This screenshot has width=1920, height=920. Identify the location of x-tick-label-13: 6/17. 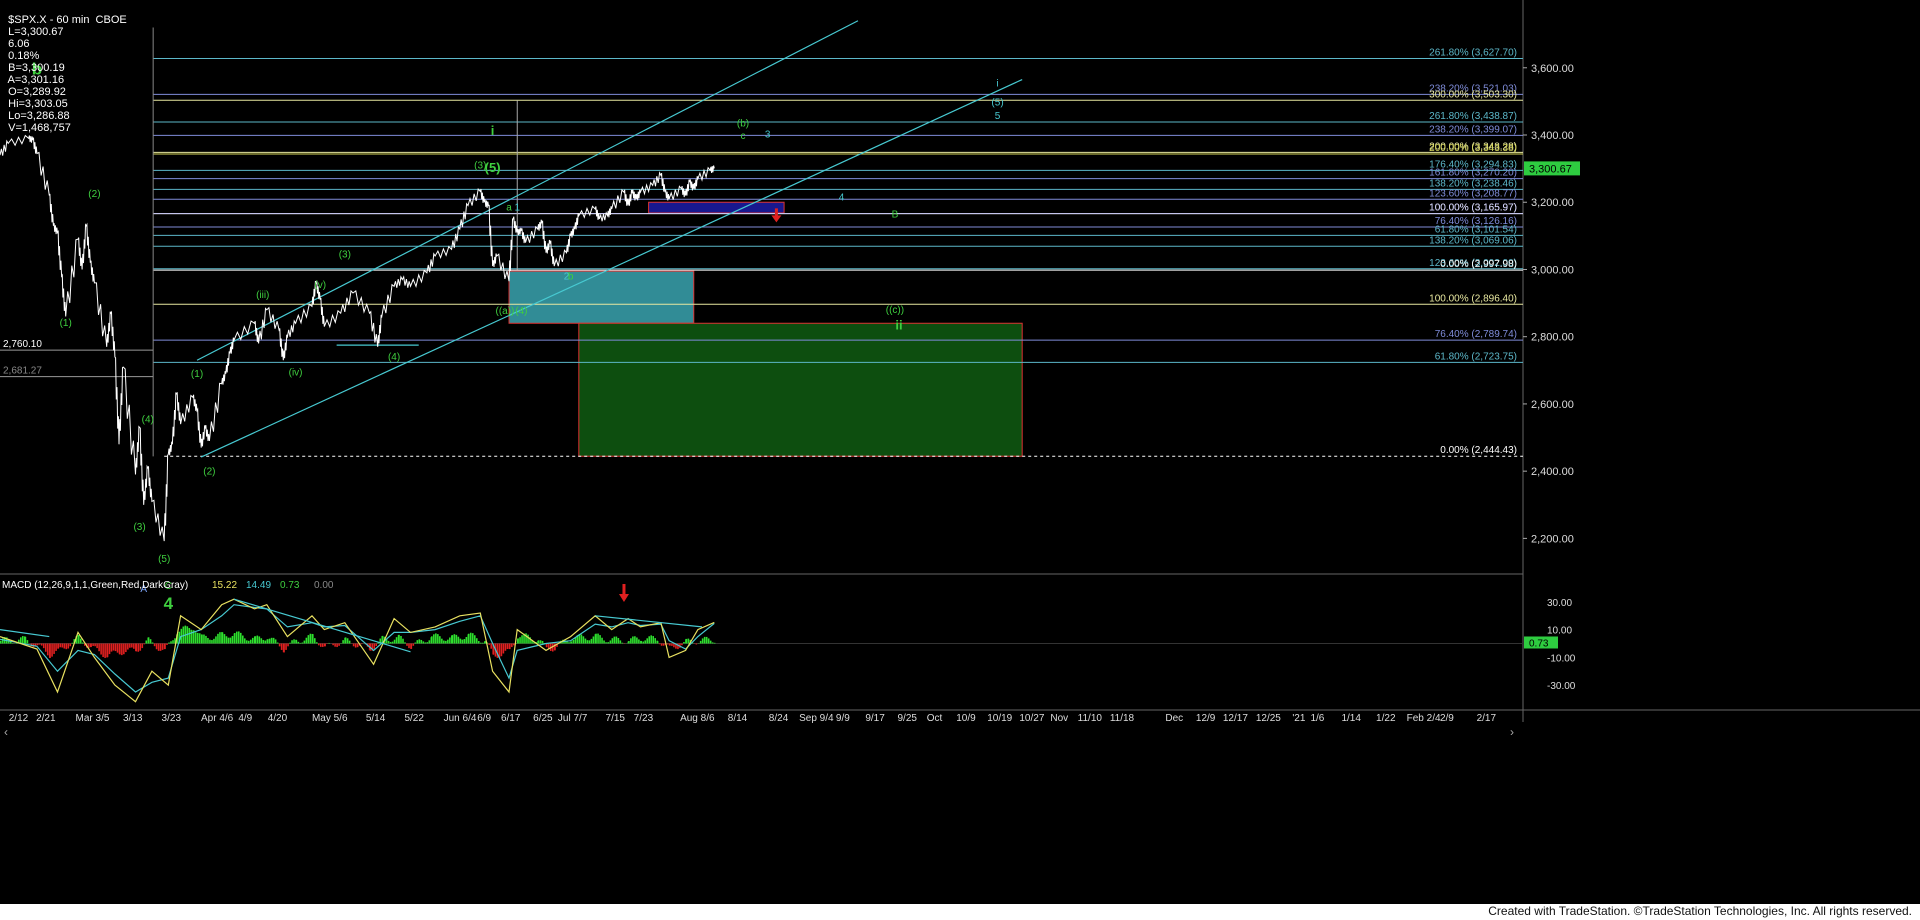
(511, 718).